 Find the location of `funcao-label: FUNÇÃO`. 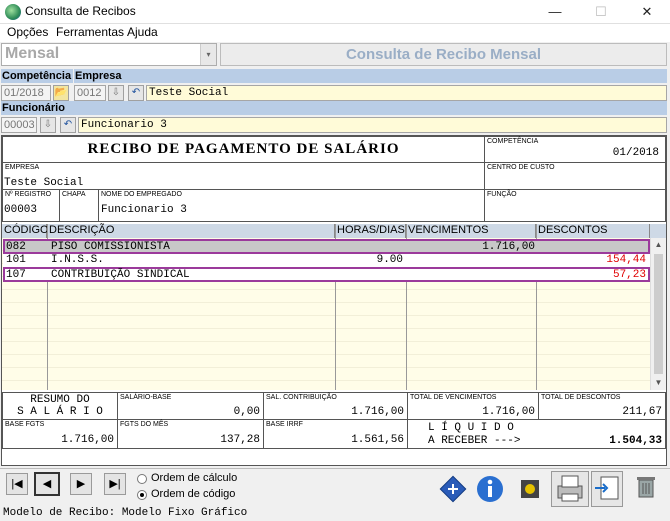

funcao-label: FUNÇÃO is located at coordinates (502, 194).